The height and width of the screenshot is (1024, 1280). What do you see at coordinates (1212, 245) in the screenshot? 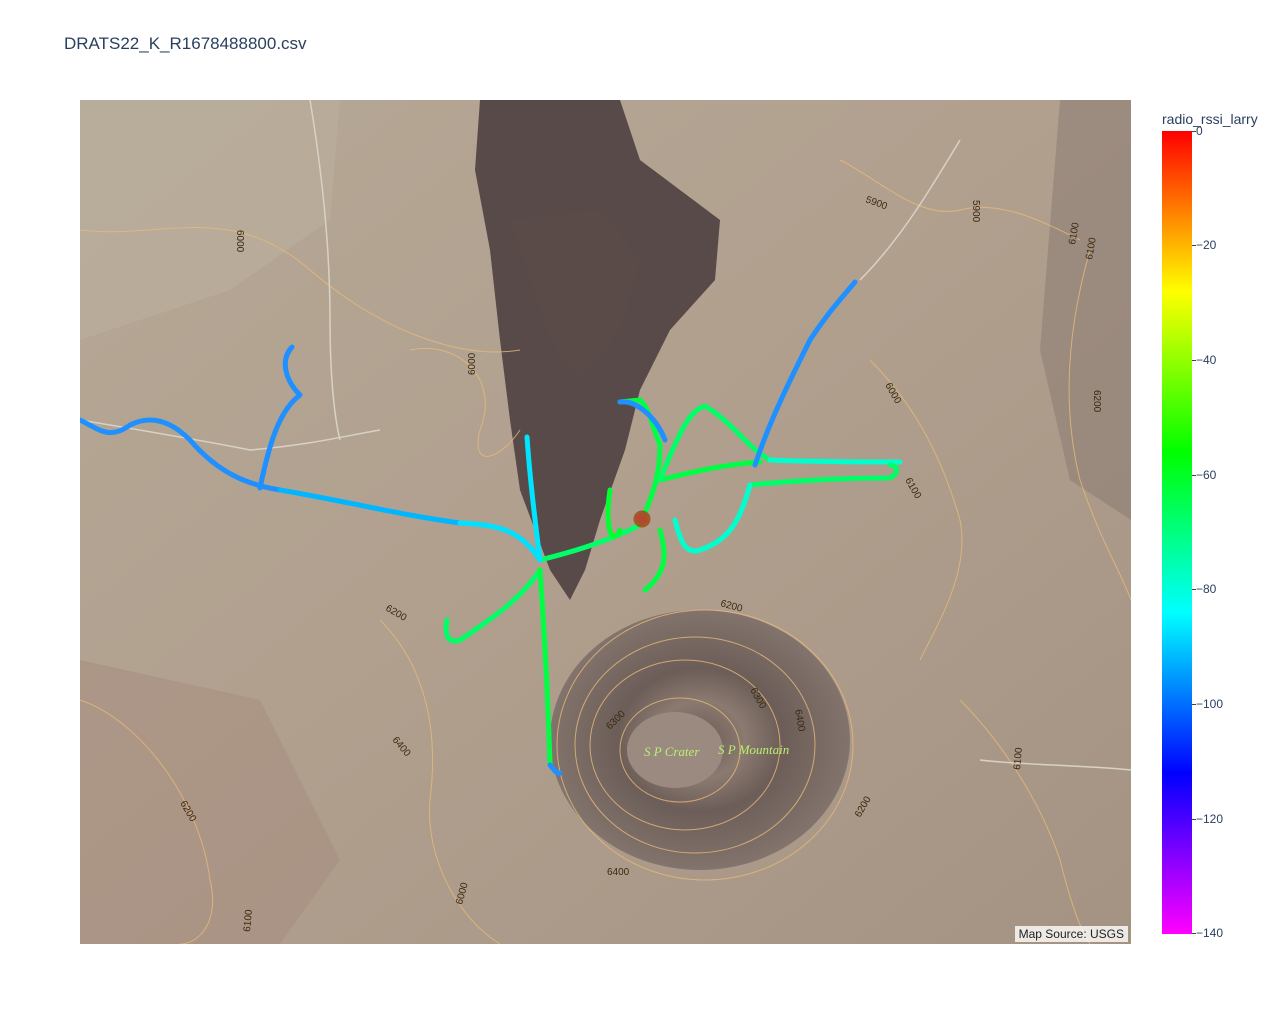
I see `colorbar-tick: −20` at bounding box center [1212, 245].